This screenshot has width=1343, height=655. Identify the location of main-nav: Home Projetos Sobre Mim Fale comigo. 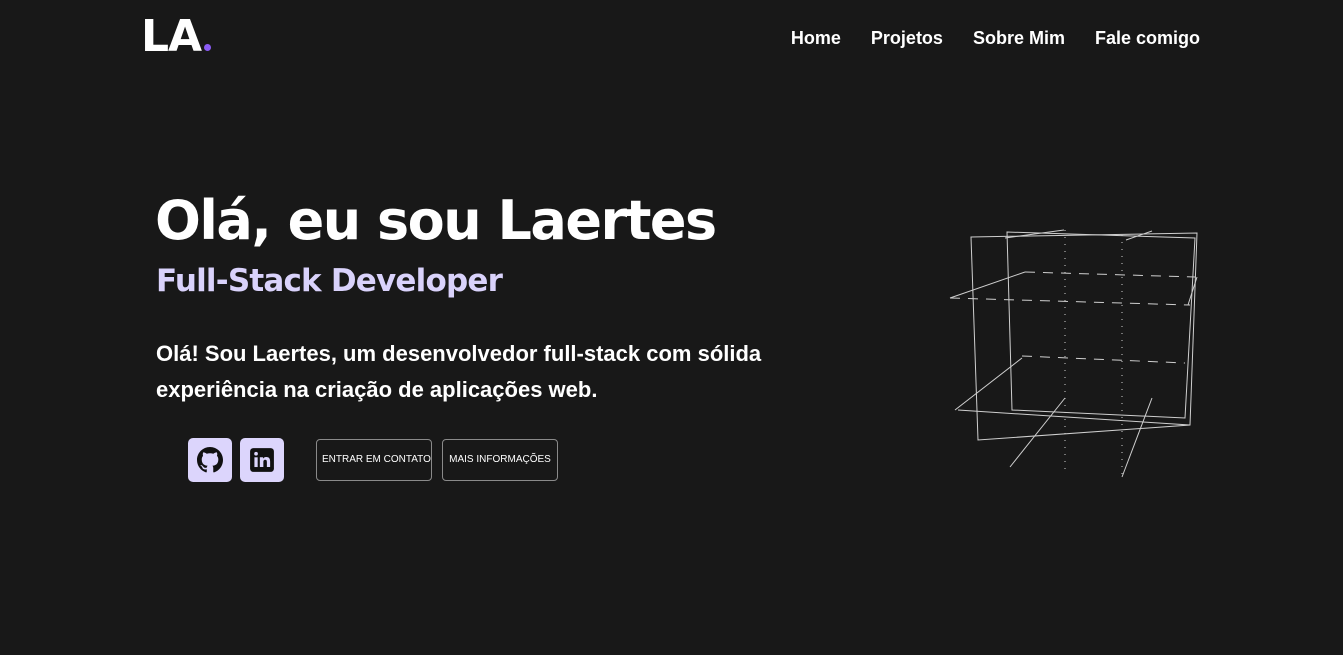
(995, 38).